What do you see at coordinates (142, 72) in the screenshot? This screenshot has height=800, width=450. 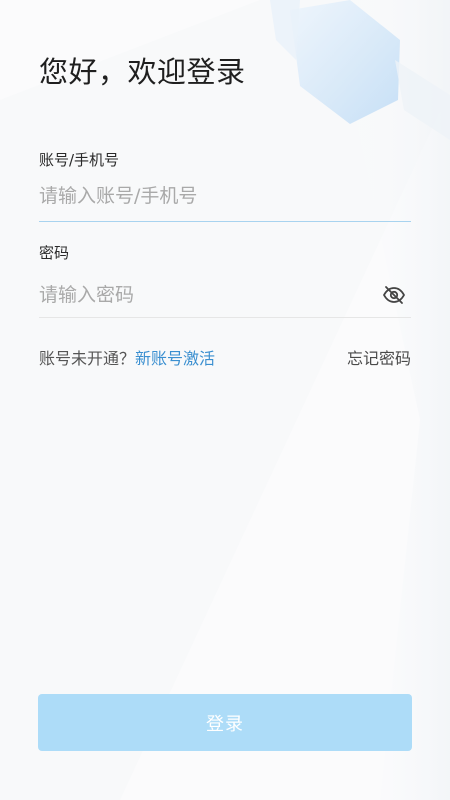 I see `page-title: 您好，欢迎登录` at bounding box center [142, 72].